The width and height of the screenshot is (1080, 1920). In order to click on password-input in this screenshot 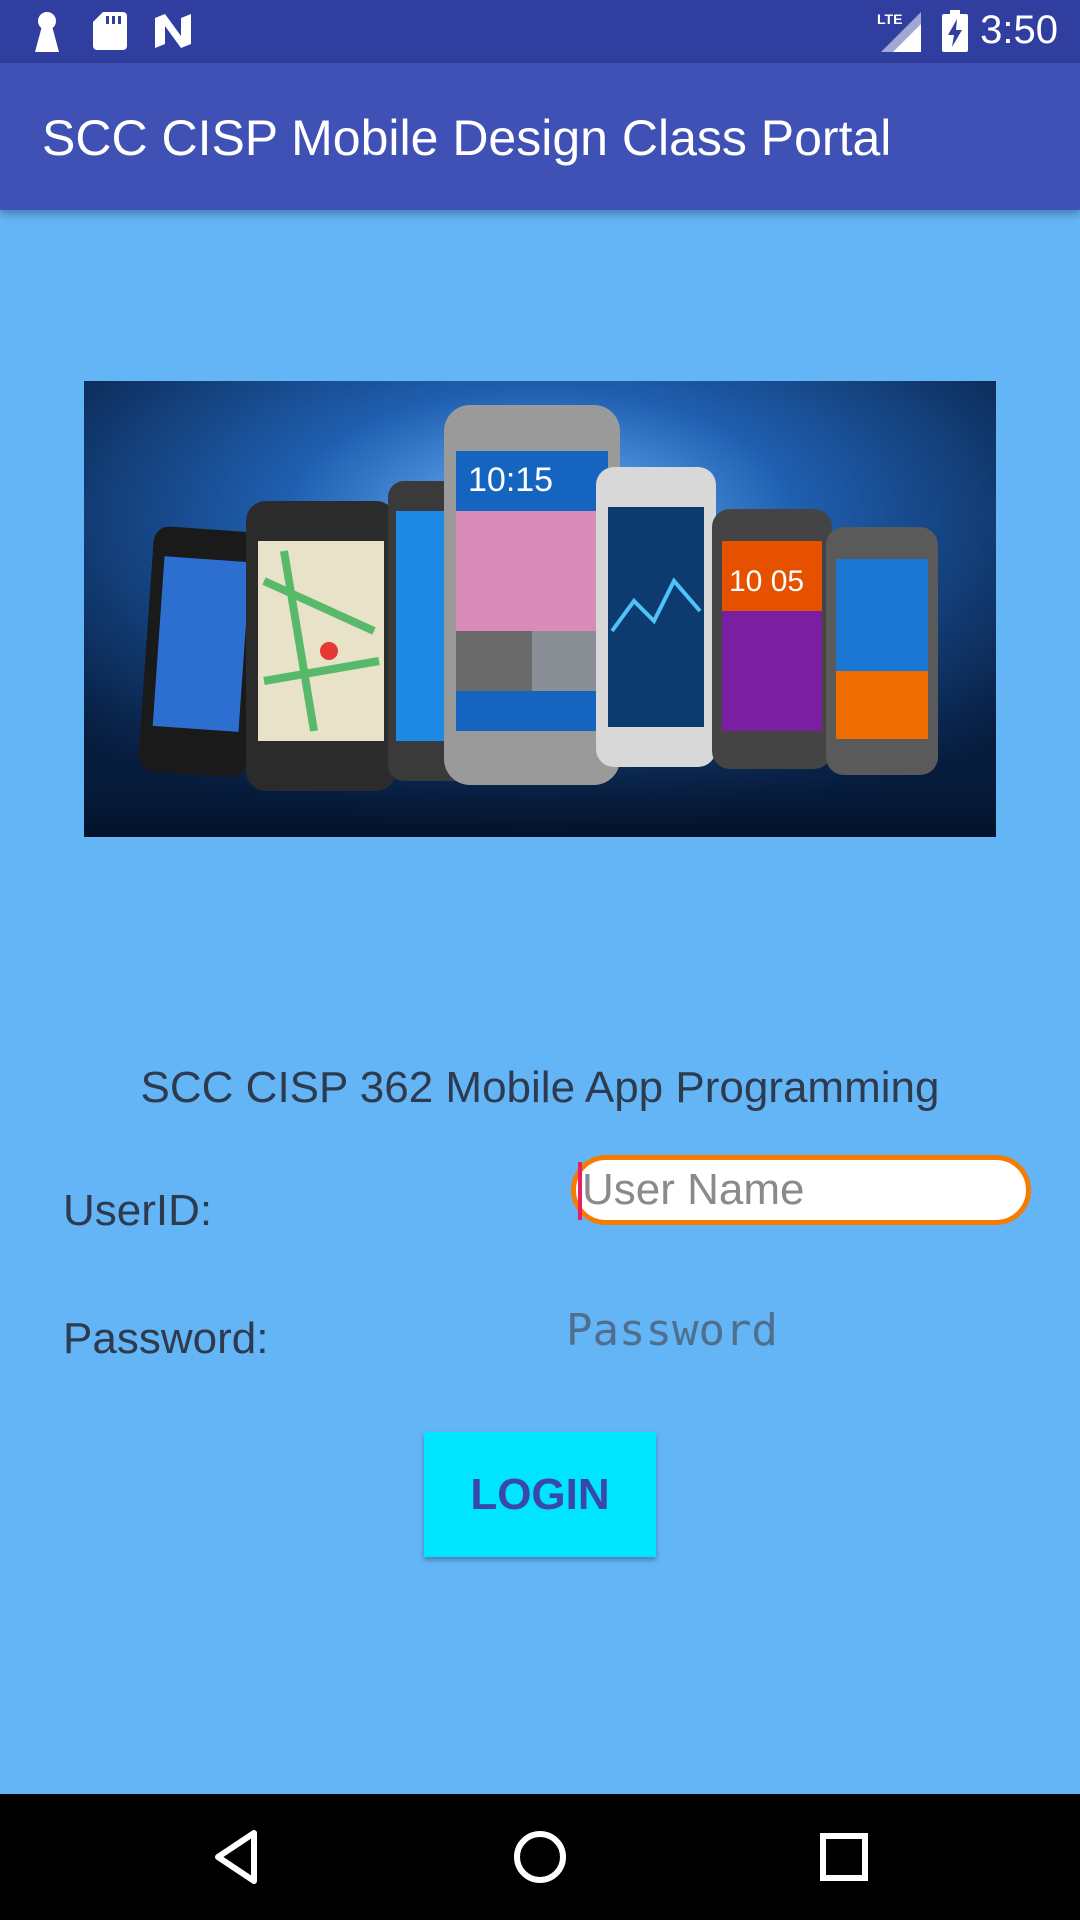, I will do `click(786, 1330)`.